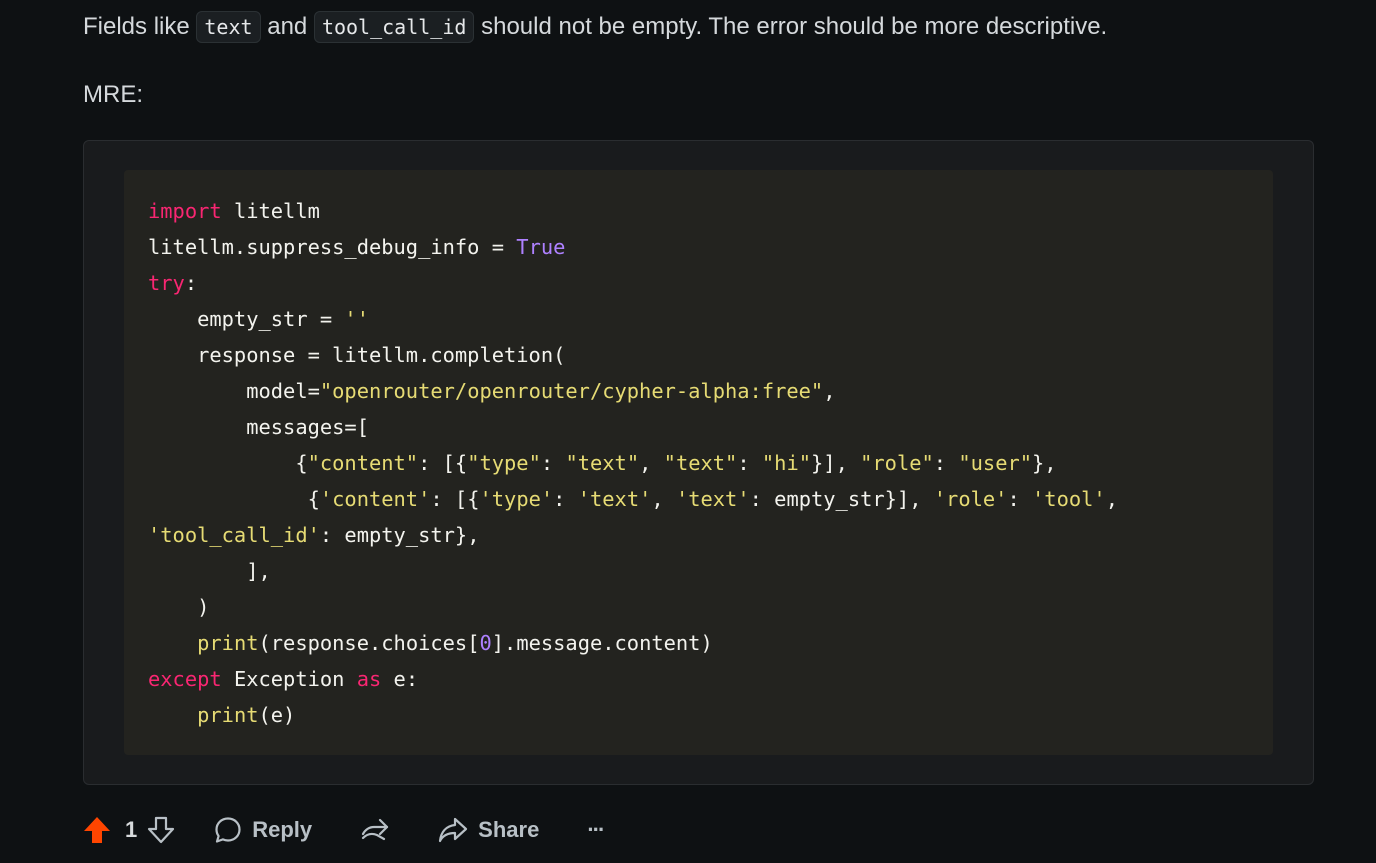 This screenshot has width=1376, height=863. What do you see at coordinates (995, 463) in the screenshot?
I see `code-token: "user"` at bounding box center [995, 463].